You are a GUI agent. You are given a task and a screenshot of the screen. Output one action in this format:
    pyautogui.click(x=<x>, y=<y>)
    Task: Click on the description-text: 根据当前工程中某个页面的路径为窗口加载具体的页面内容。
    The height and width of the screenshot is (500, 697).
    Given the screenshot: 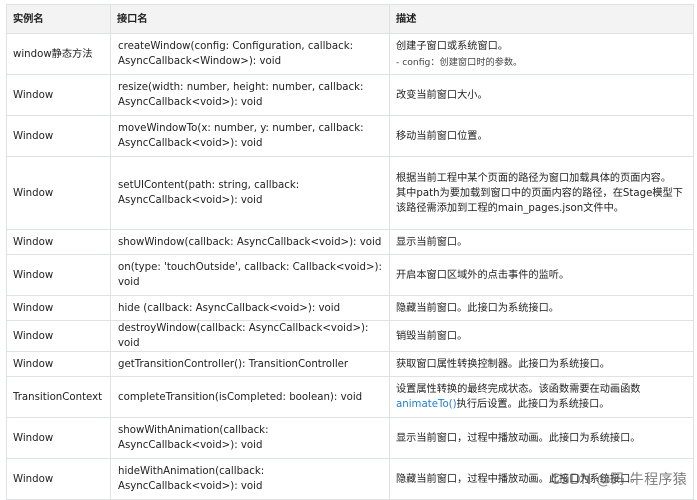 What is the action you would take?
    pyautogui.click(x=534, y=178)
    